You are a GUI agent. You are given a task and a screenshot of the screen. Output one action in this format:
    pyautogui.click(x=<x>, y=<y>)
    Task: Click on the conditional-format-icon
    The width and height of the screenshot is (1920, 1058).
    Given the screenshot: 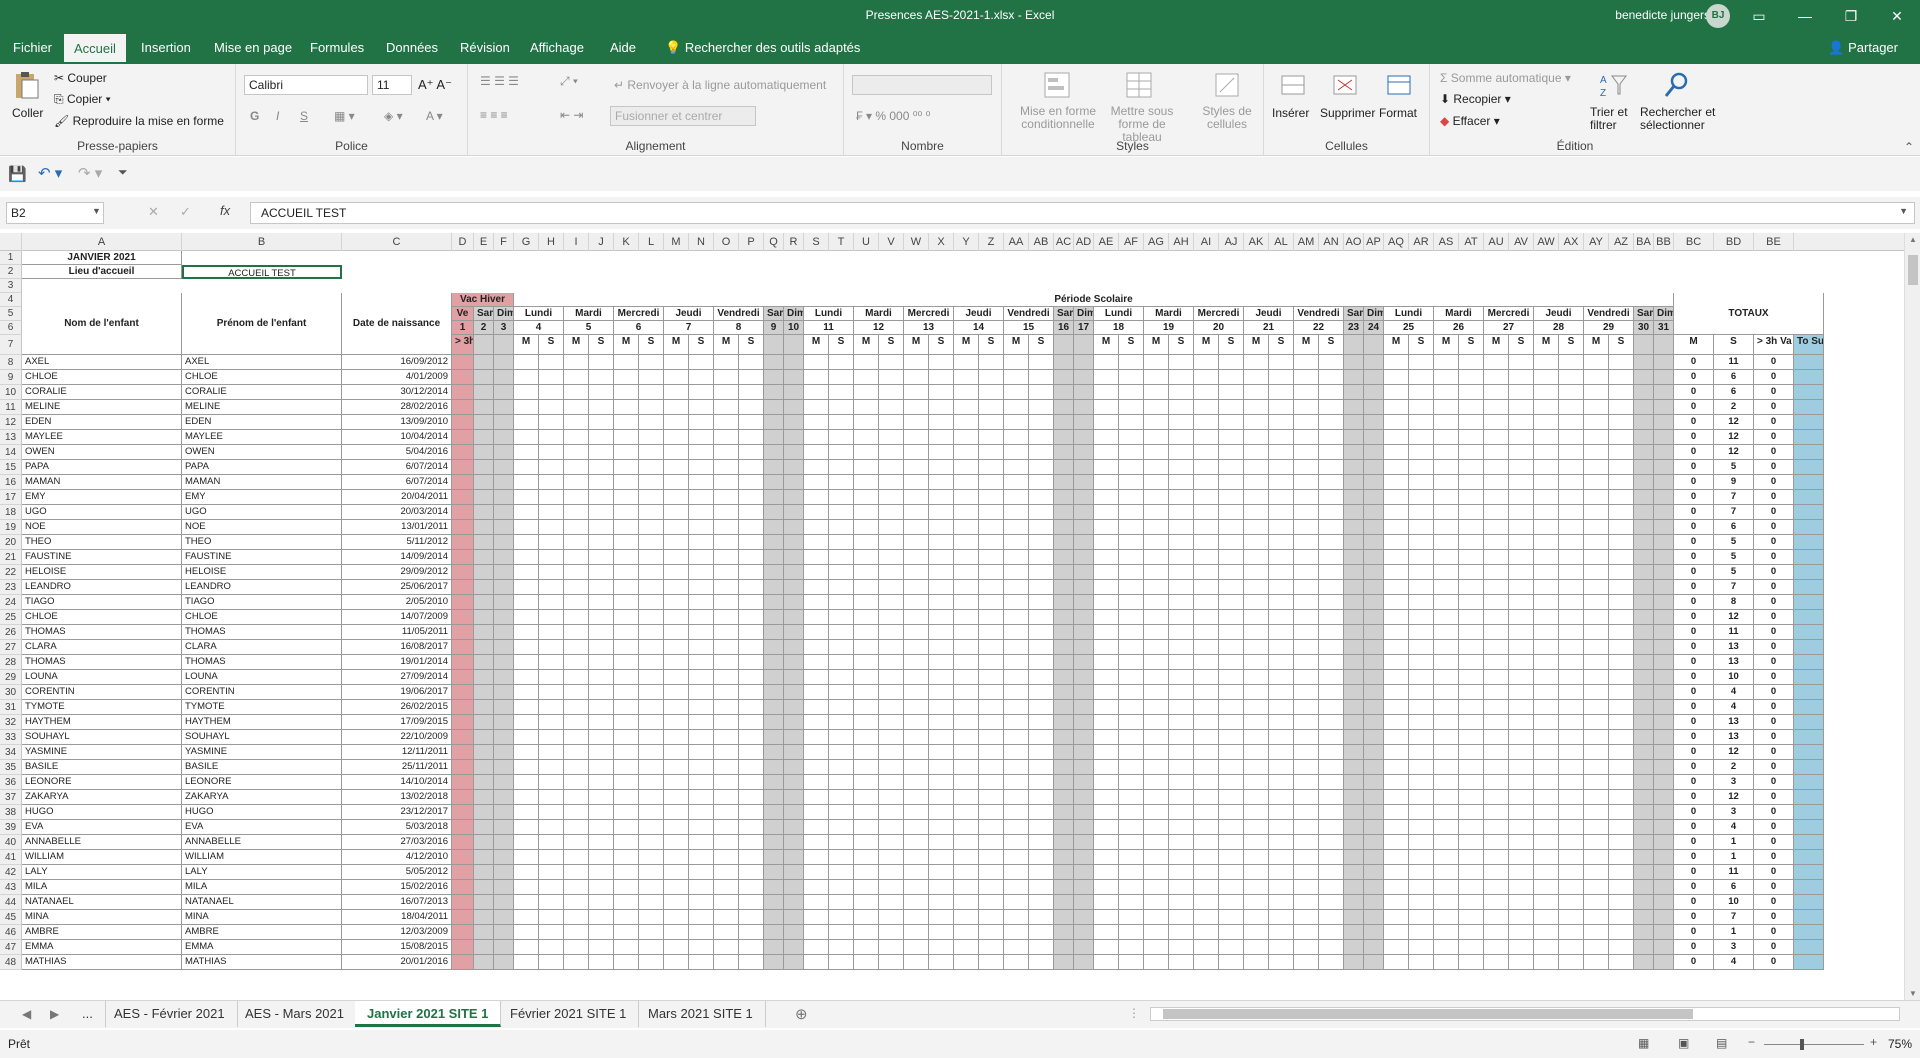 What is the action you would take?
    pyautogui.click(x=1057, y=85)
    